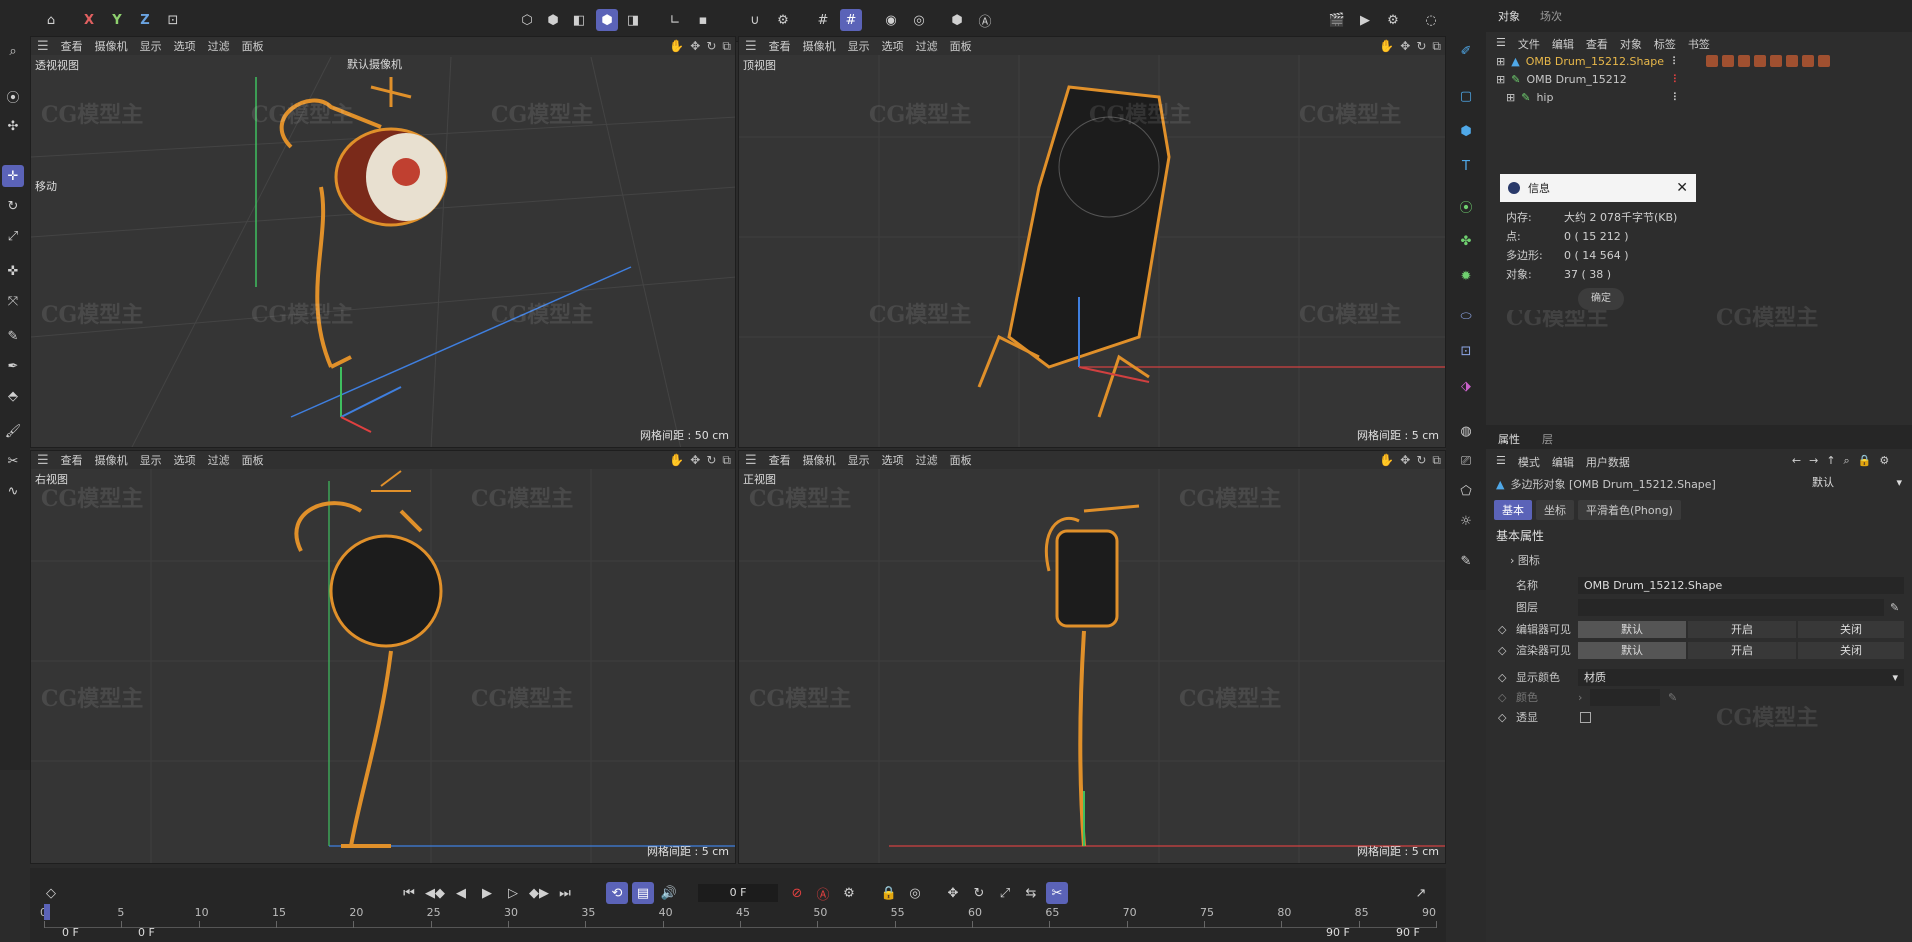 The image size is (1912, 942). I want to click on render-mode-5-icon: ◨, so click(633, 20).